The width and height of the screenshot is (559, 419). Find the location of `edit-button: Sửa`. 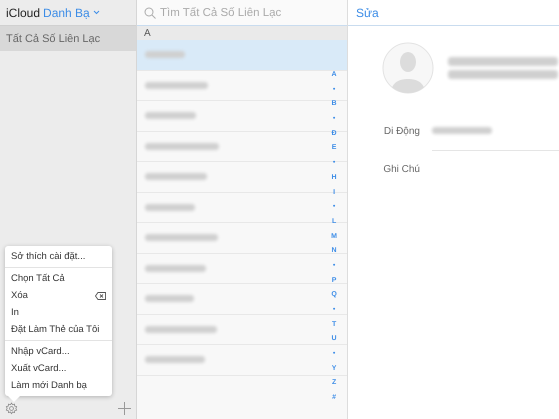

edit-button: Sửa is located at coordinates (367, 13).